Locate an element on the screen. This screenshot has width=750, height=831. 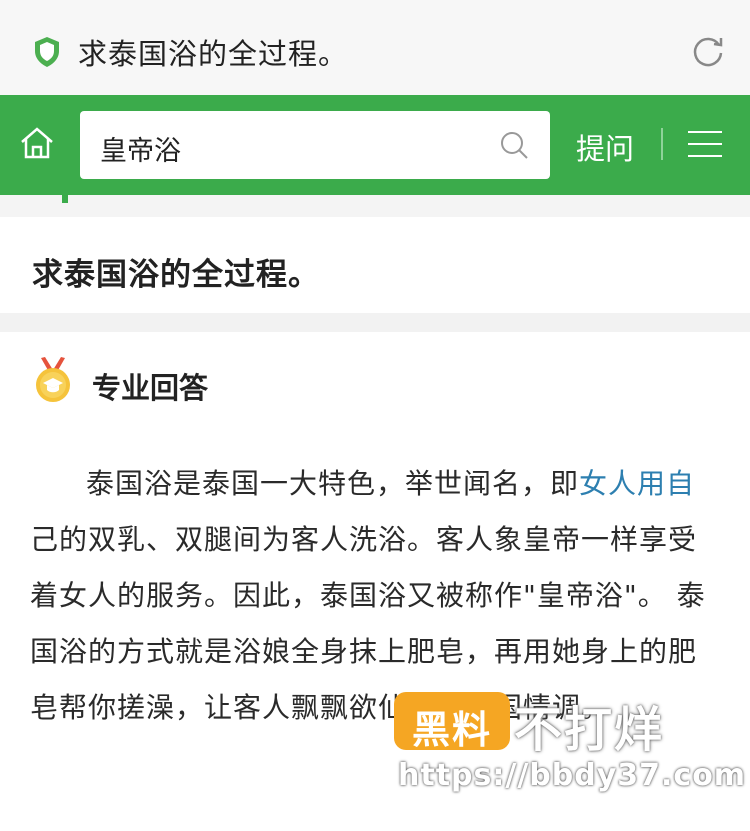
answer-text-part1: 泰国浴是泰国一大特色，举世闻名，即 is located at coordinates (333, 483).